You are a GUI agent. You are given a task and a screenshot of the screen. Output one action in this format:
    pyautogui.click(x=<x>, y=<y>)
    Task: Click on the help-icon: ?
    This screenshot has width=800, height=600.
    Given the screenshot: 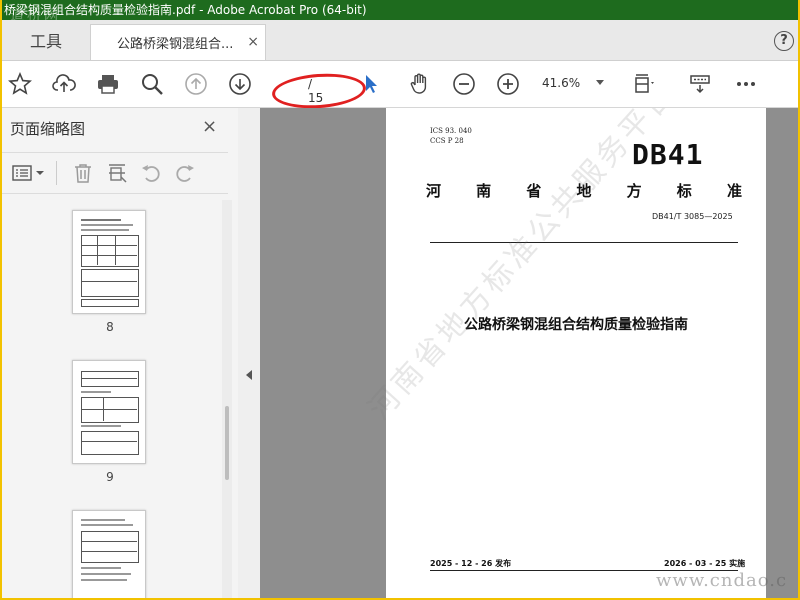 What is the action you would take?
    pyautogui.click(x=784, y=41)
    